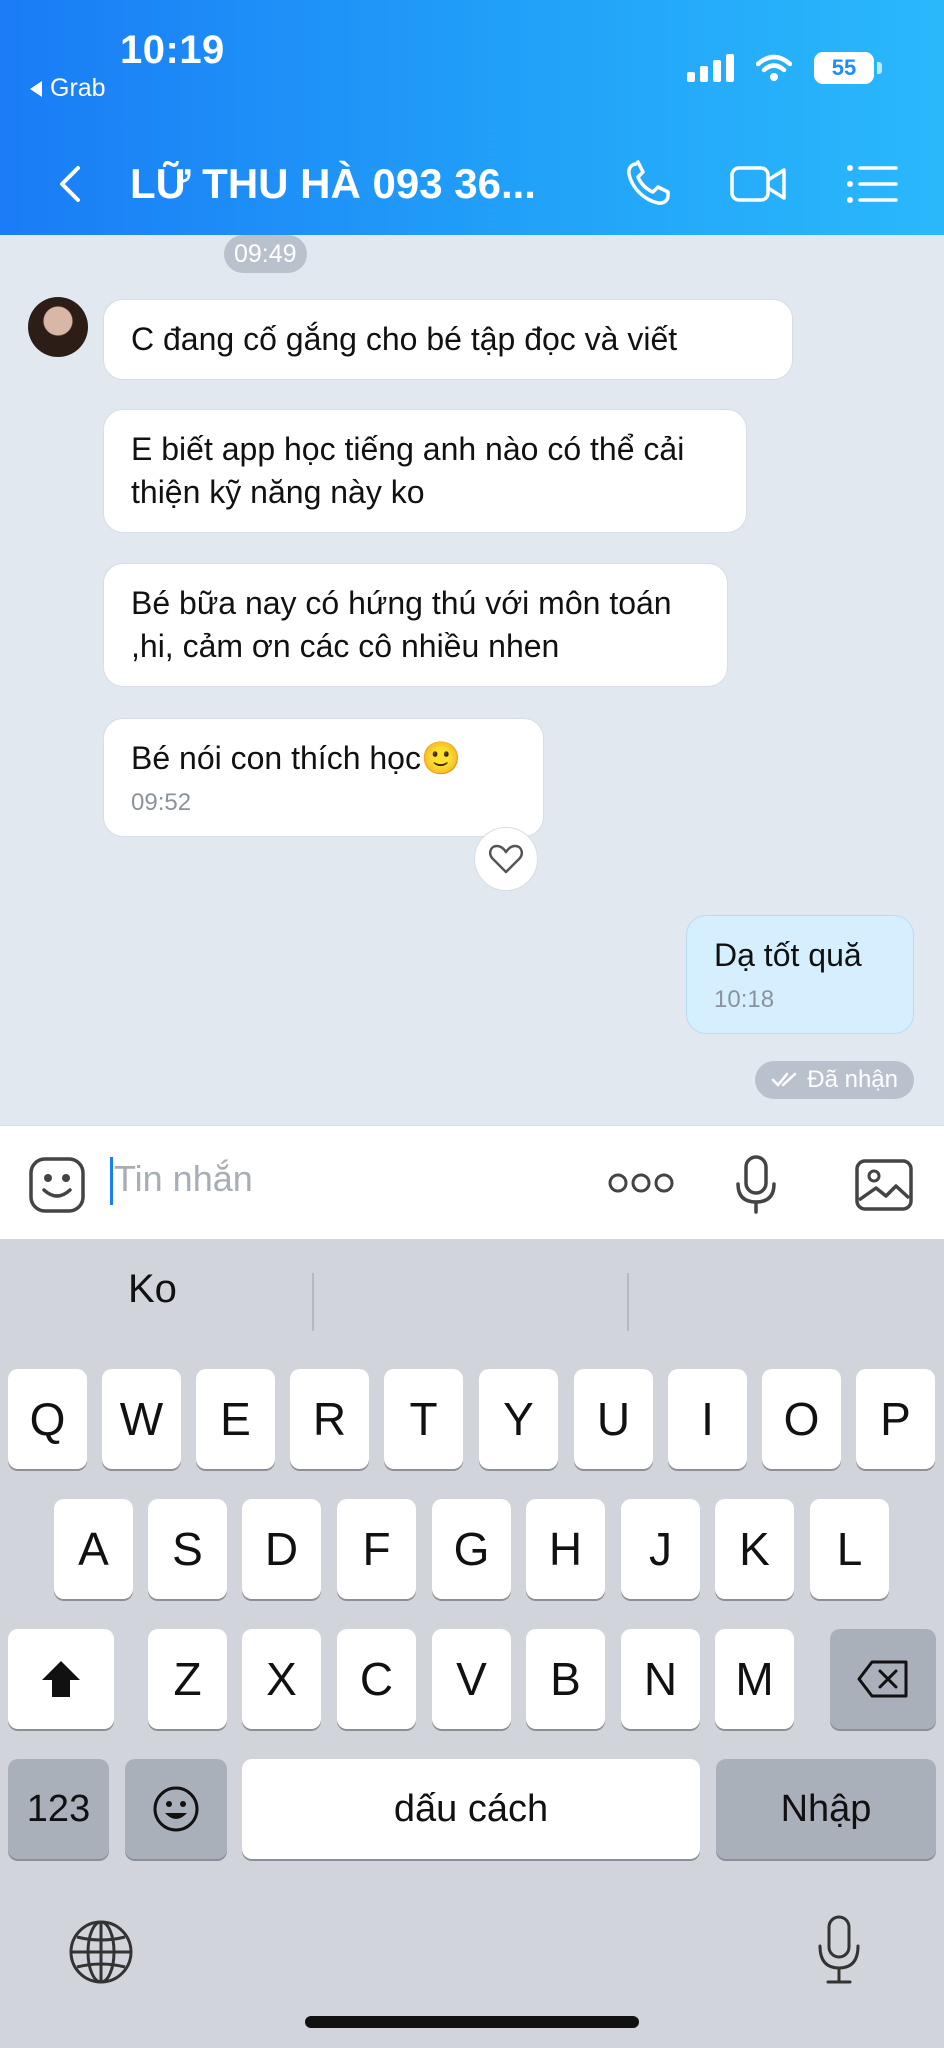  I want to click on double-check-icon, so click(784, 1079).